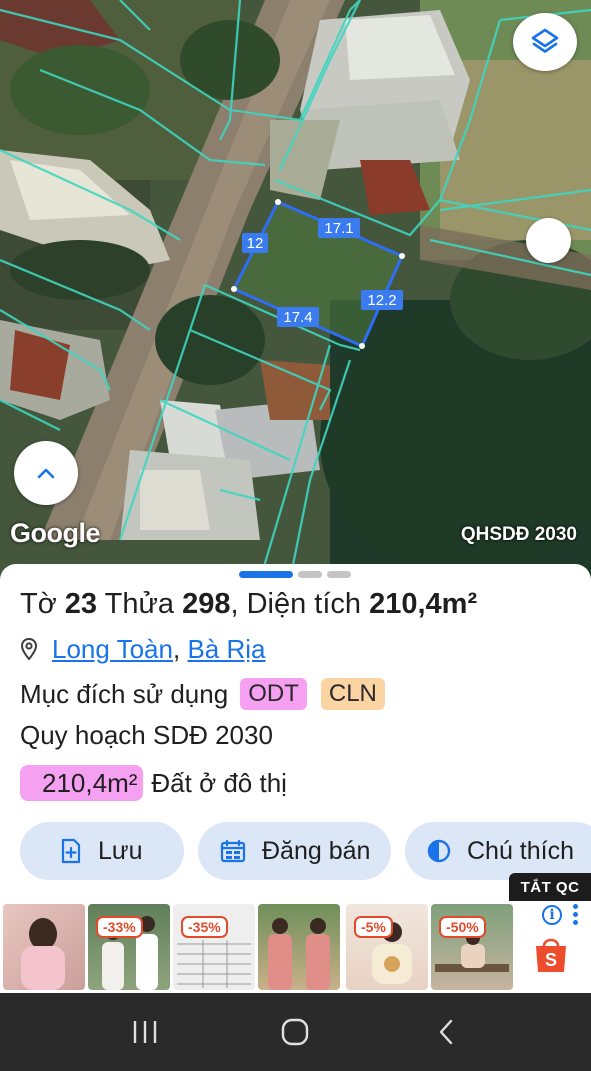  What do you see at coordinates (266, 574) in the screenshot?
I see `pager-dot-active` at bounding box center [266, 574].